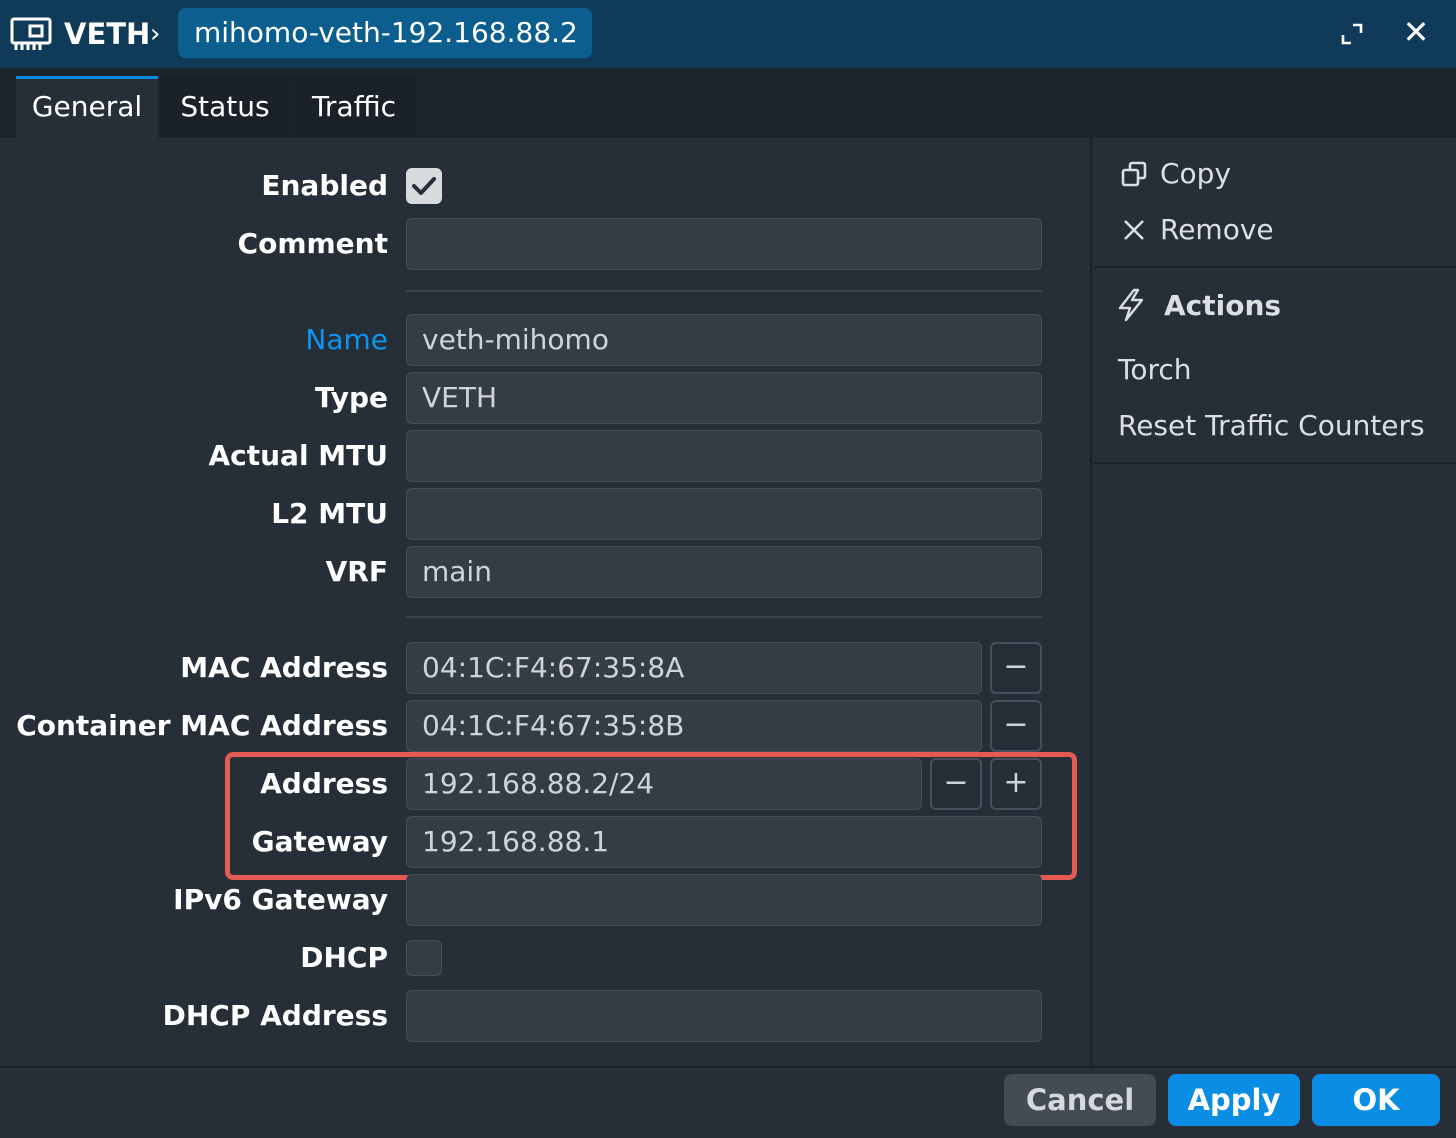 The image size is (1456, 1138). I want to click on mac-address-field: 04:1C:F4:67:35:8A, so click(694, 668).